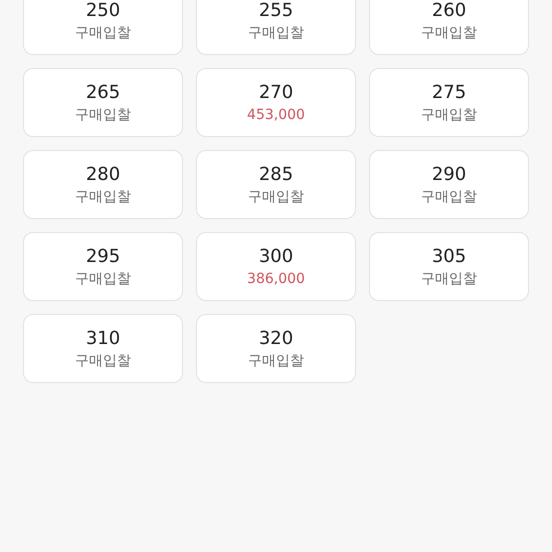 This screenshot has height=552, width=552. Describe the element at coordinates (103, 257) in the screenshot. I see `size-label: 295` at that location.